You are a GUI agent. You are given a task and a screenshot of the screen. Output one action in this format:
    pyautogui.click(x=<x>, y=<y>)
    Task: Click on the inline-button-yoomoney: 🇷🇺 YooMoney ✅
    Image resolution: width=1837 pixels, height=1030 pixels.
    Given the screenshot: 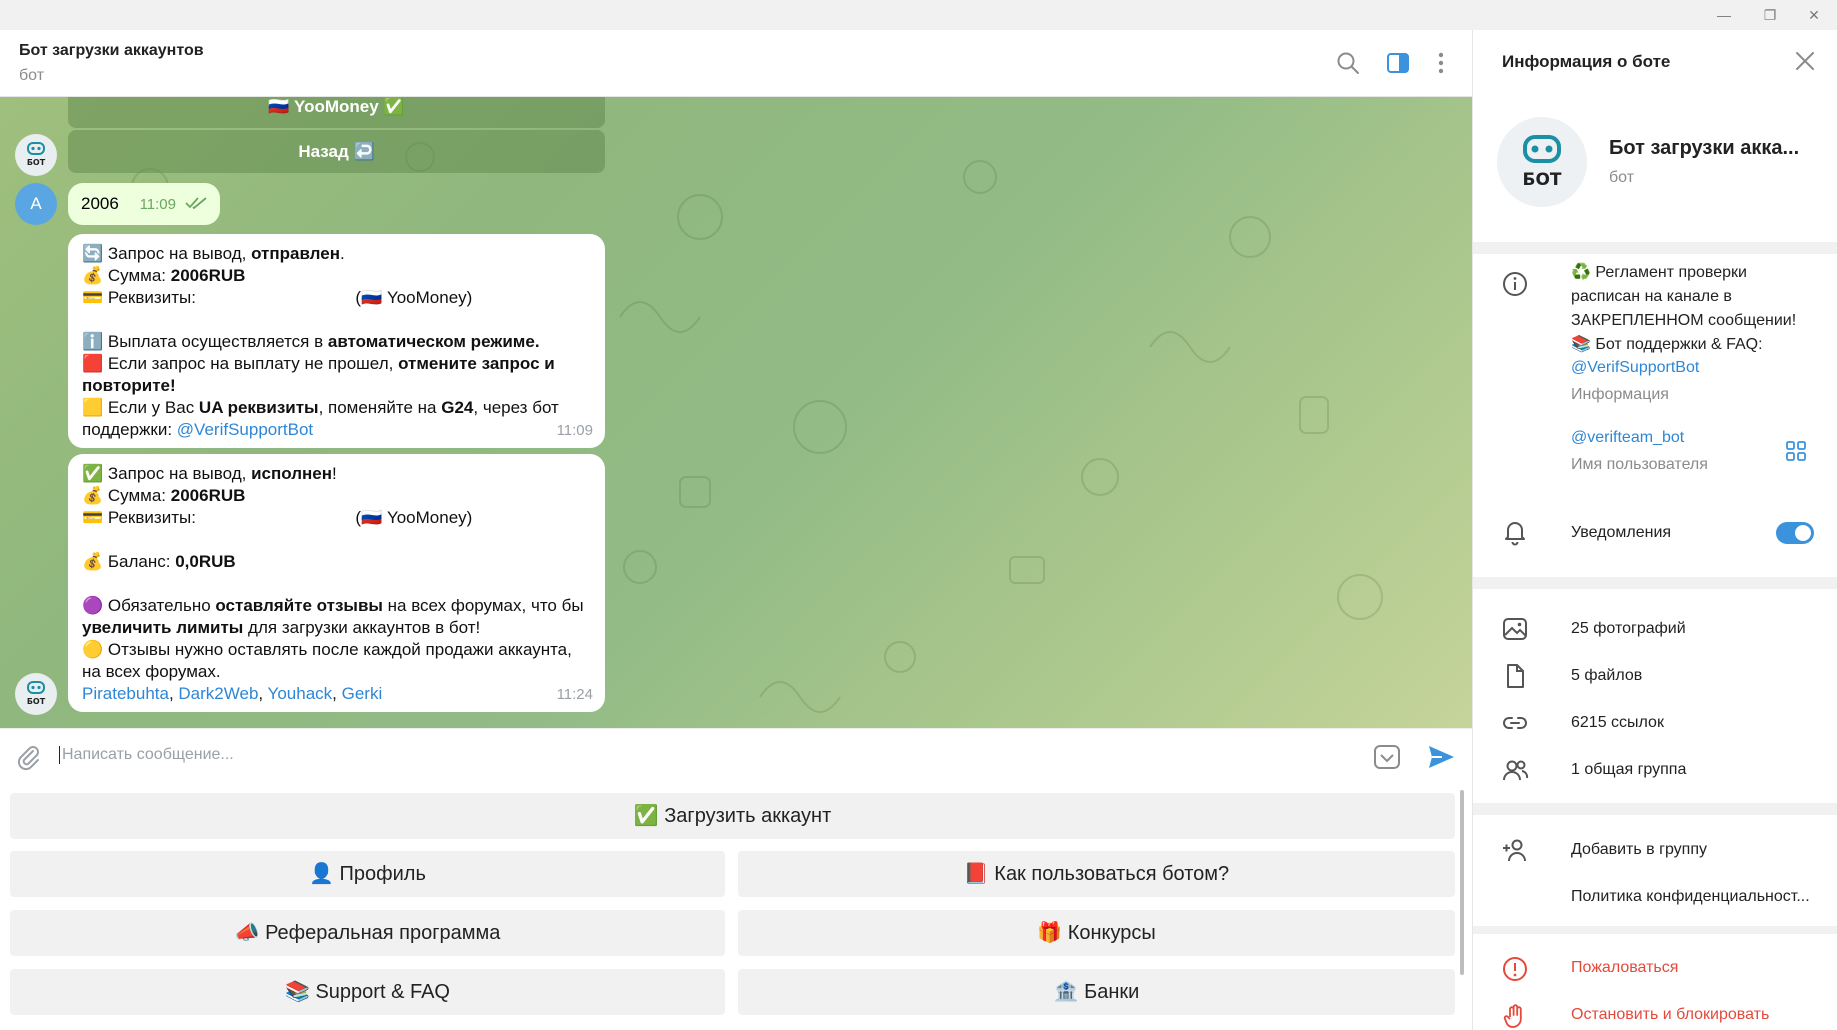 What is the action you would take?
    pyautogui.click(x=336, y=112)
    